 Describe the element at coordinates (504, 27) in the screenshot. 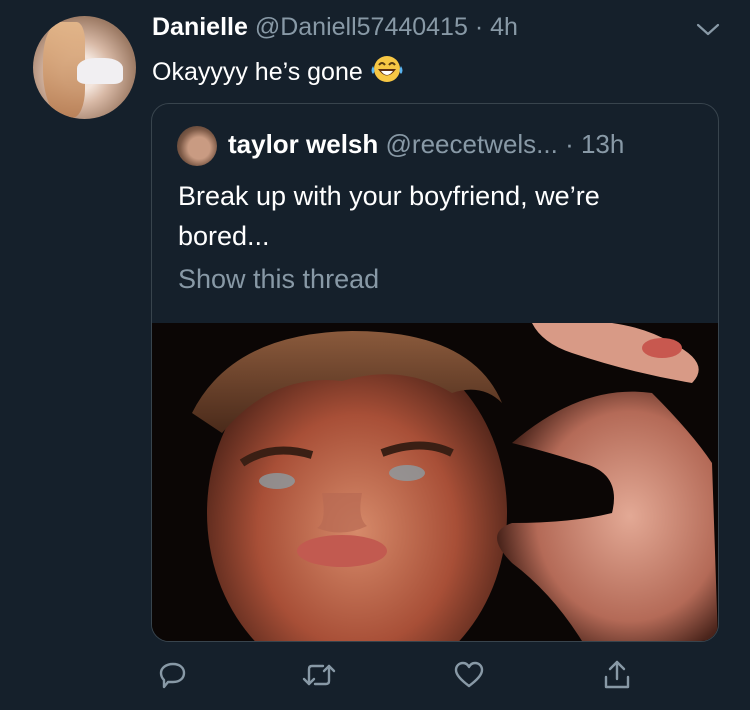

I see `tweet-timestamp: 4h` at that location.